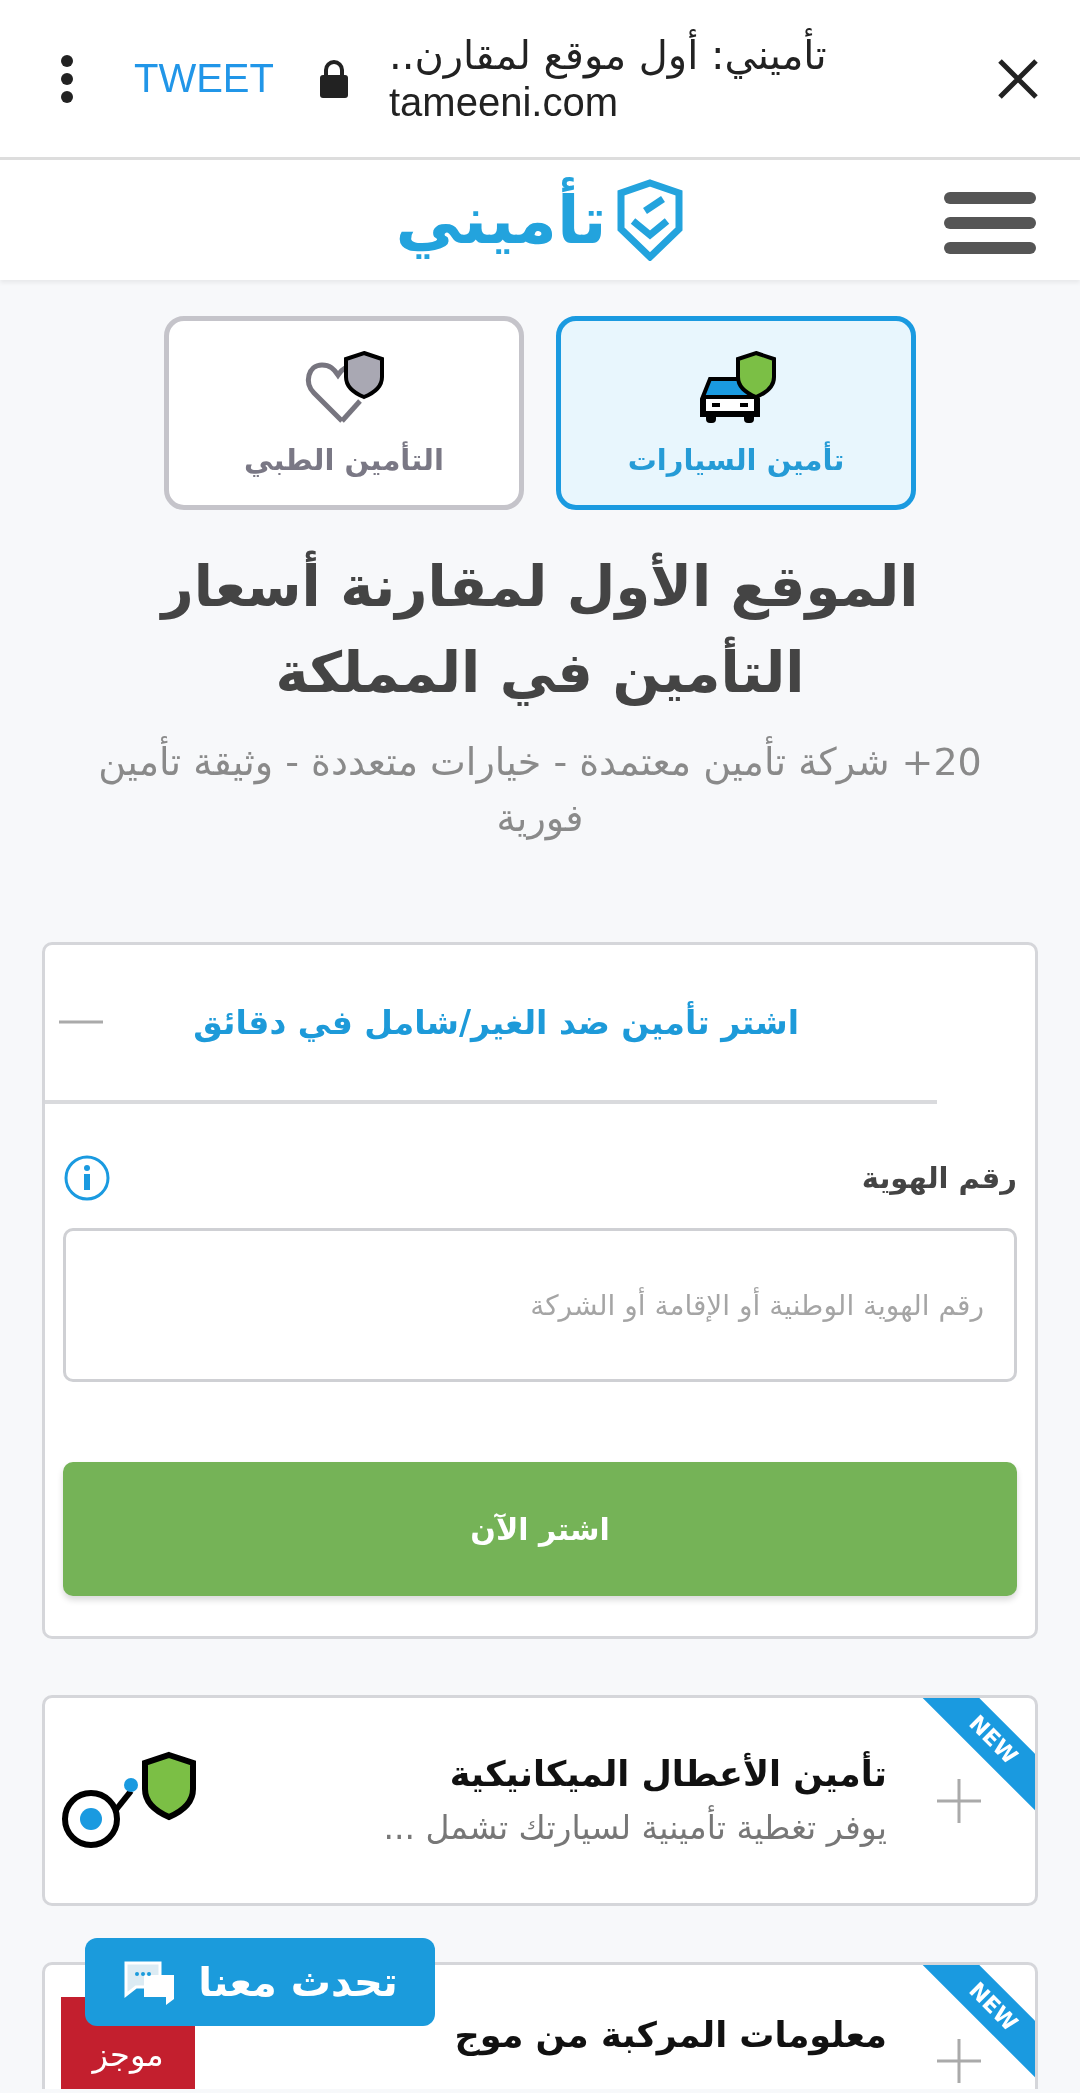 Image resolution: width=1080 pixels, height=2093 pixels. What do you see at coordinates (990, 223) in the screenshot?
I see `menu-icon` at bounding box center [990, 223].